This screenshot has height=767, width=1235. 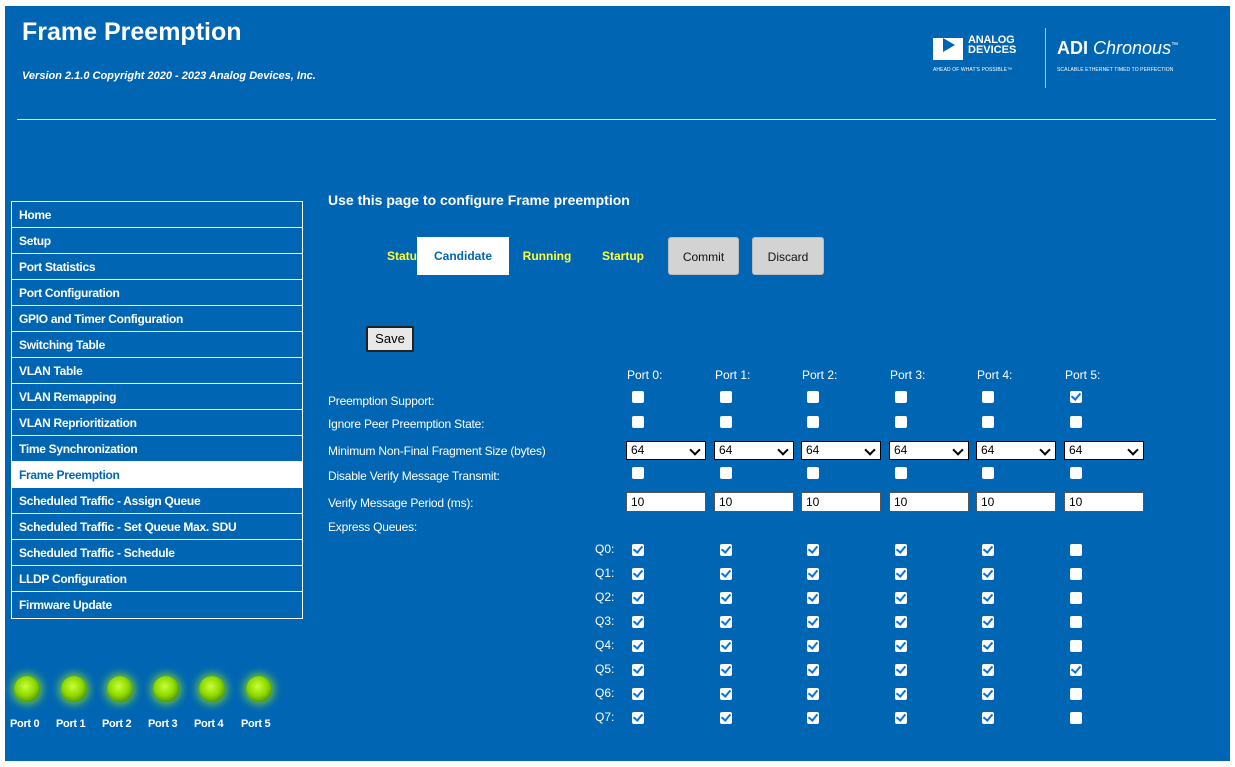 What do you see at coordinates (157, 475) in the screenshot?
I see `sidebar-item-frame-preemption: Frame Preemption` at bounding box center [157, 475].